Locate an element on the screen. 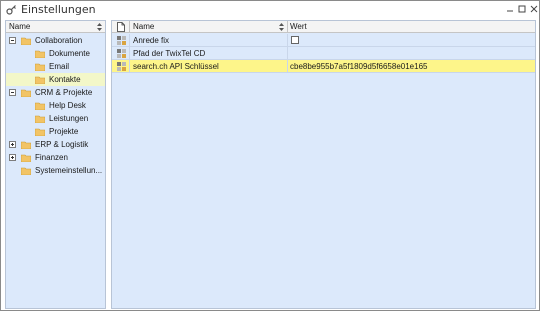  tree-item-crm-projekte: CRM & Projekte is located at coordinates (55, 92).